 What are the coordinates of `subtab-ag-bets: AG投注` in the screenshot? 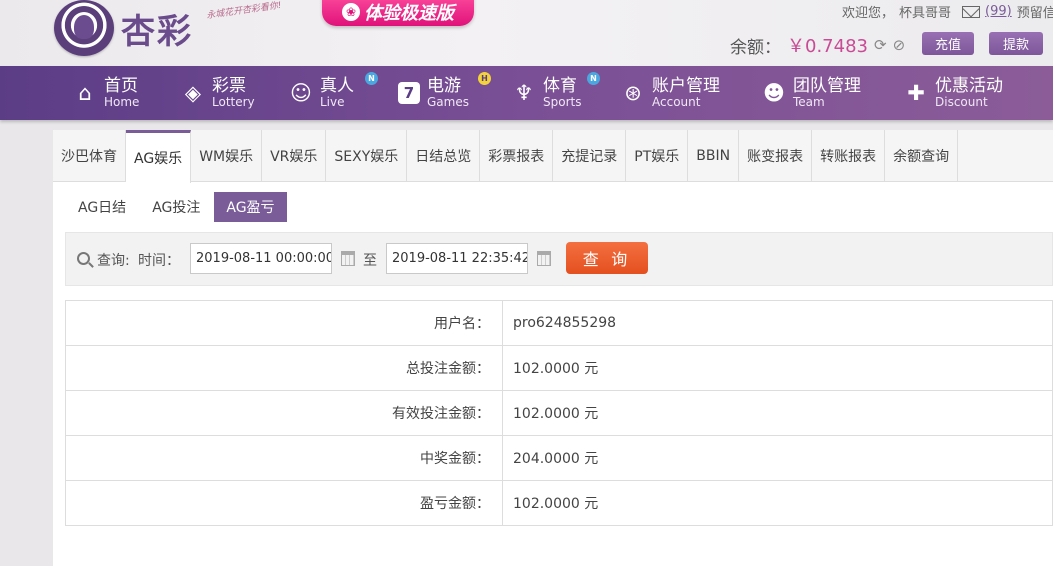 It's located at (176, 207).